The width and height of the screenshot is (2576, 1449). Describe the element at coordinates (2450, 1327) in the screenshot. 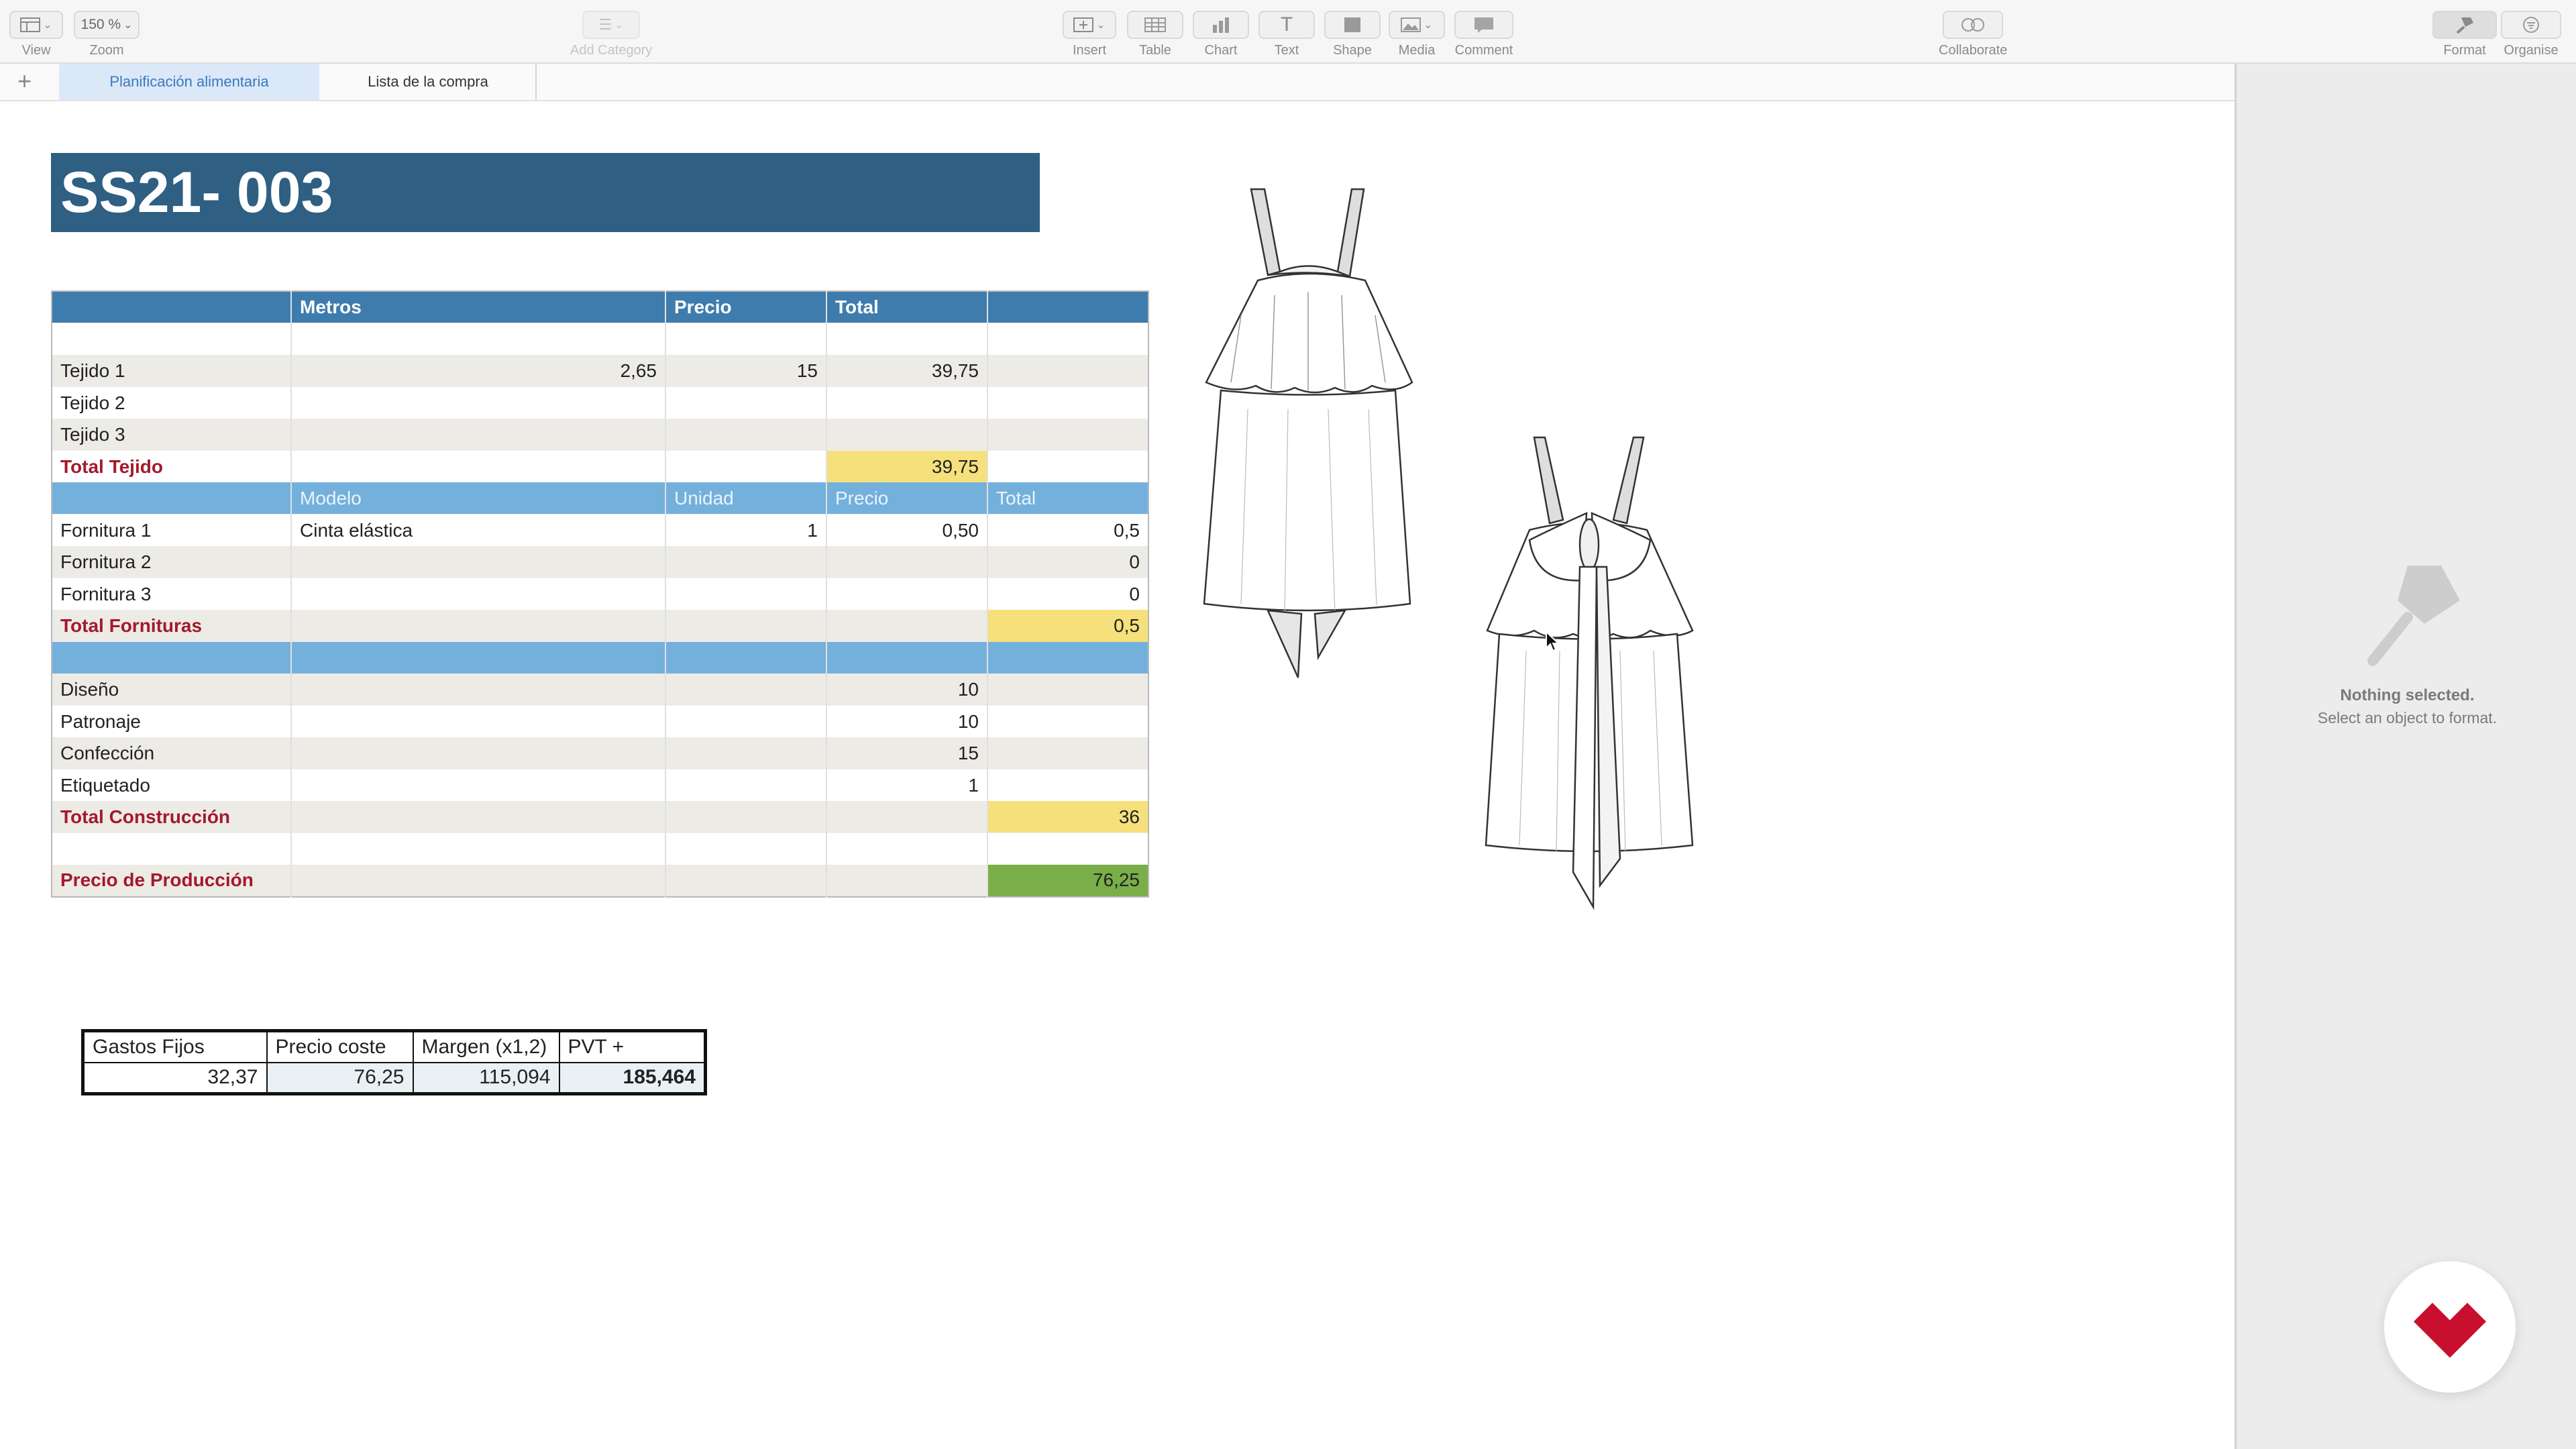

I see `brand-logo` at that location.